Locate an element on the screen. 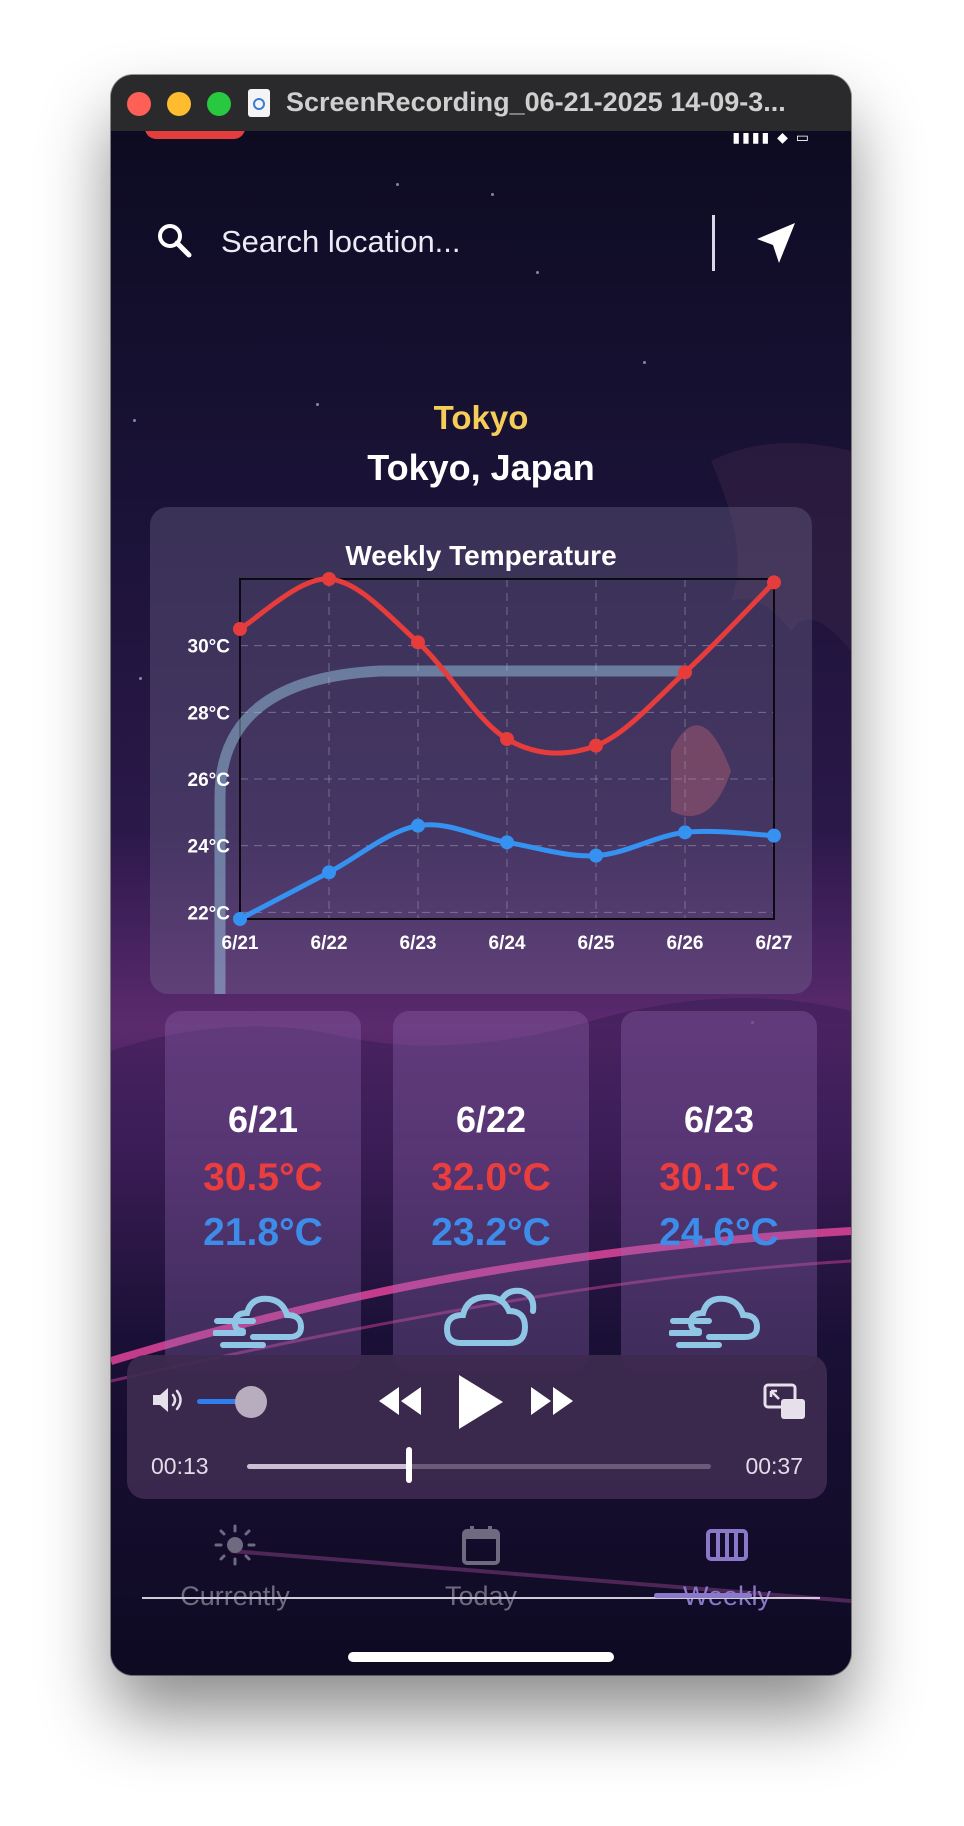  bottom-tab-bar: Currently Today Weekly is located at coordinates (481, 1576).